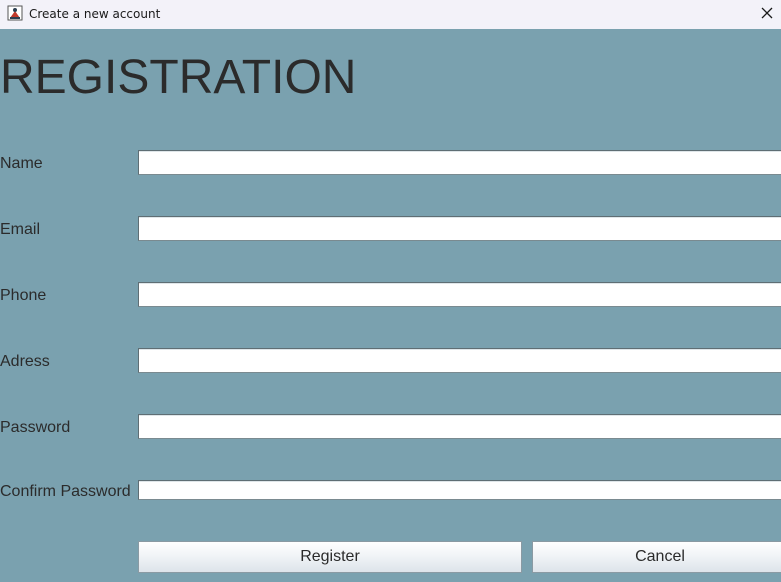  What do you see at coordinates (15, 13) in the screenshot?
I see `java-app-icon` at bounding box center [15, 13].